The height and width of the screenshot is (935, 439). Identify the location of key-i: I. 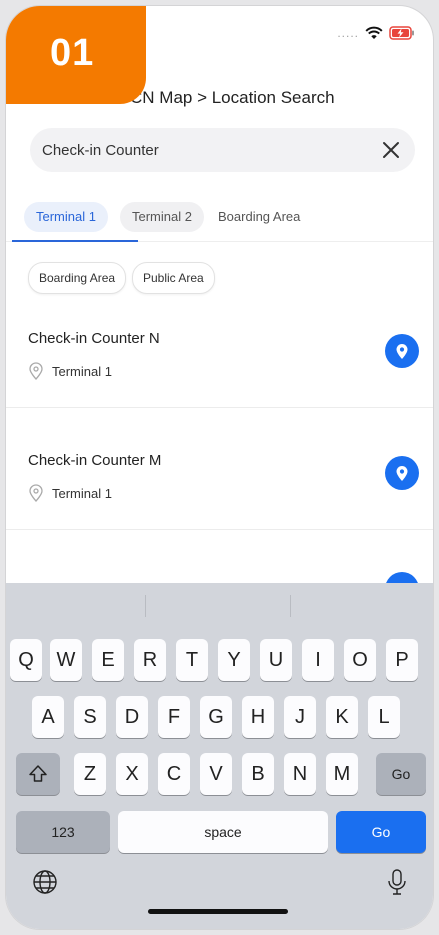
(318, 660).